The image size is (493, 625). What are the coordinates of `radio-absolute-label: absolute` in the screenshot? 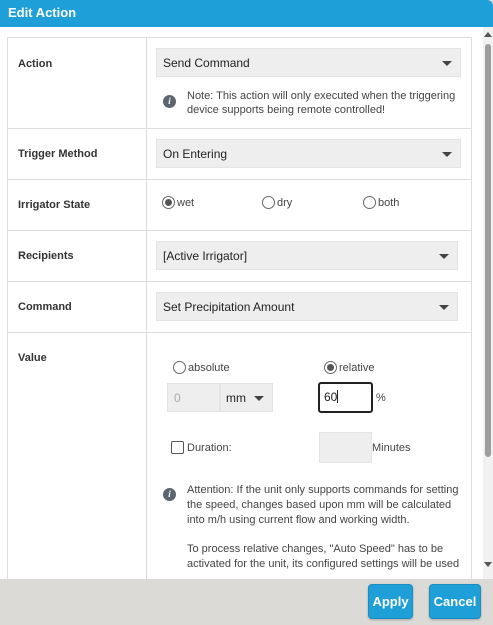 It's located at (209, 368).